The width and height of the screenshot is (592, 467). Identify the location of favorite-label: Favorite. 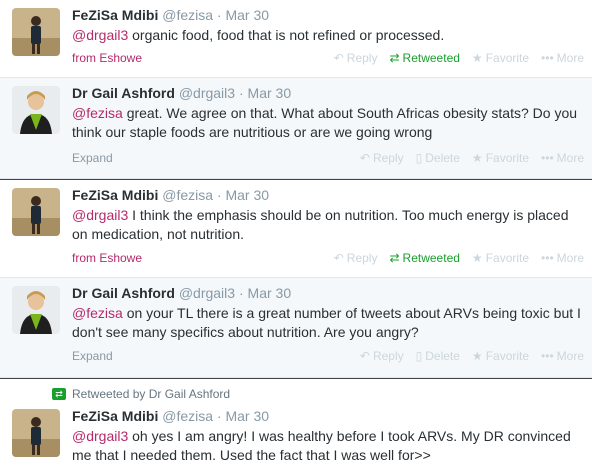
(507, 158).